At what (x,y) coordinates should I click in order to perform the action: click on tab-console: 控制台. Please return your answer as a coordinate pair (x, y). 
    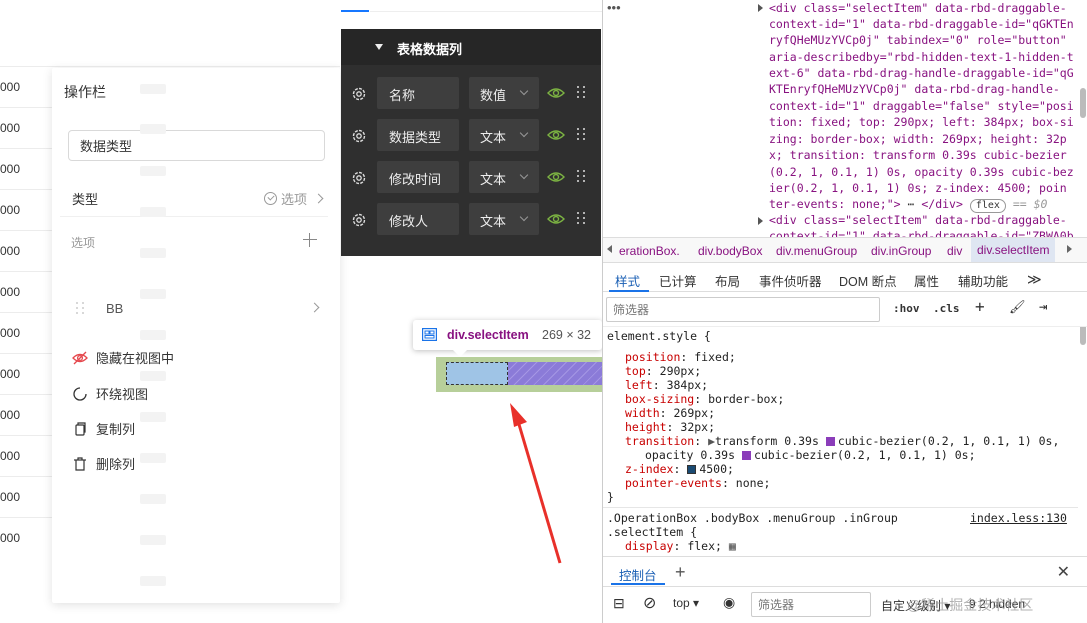
    Looking at the image, I should click on (638, 574).